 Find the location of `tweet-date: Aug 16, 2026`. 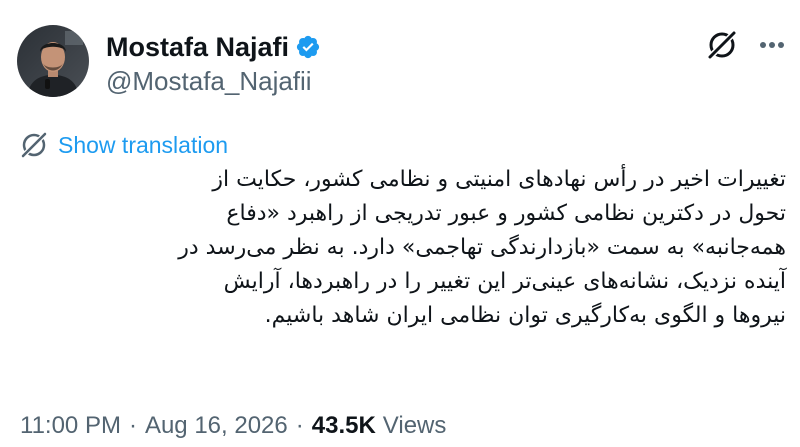

tweet-date: Aug 16, 2026 is located at coordinates (216, 426).